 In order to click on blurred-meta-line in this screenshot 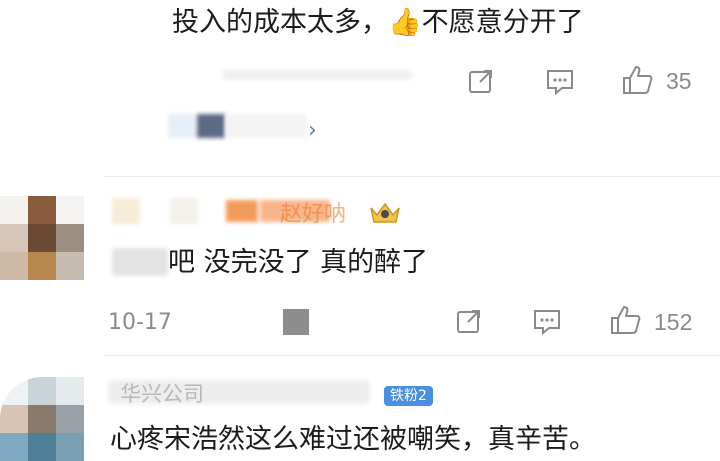, I will do `click(317, 75)`.